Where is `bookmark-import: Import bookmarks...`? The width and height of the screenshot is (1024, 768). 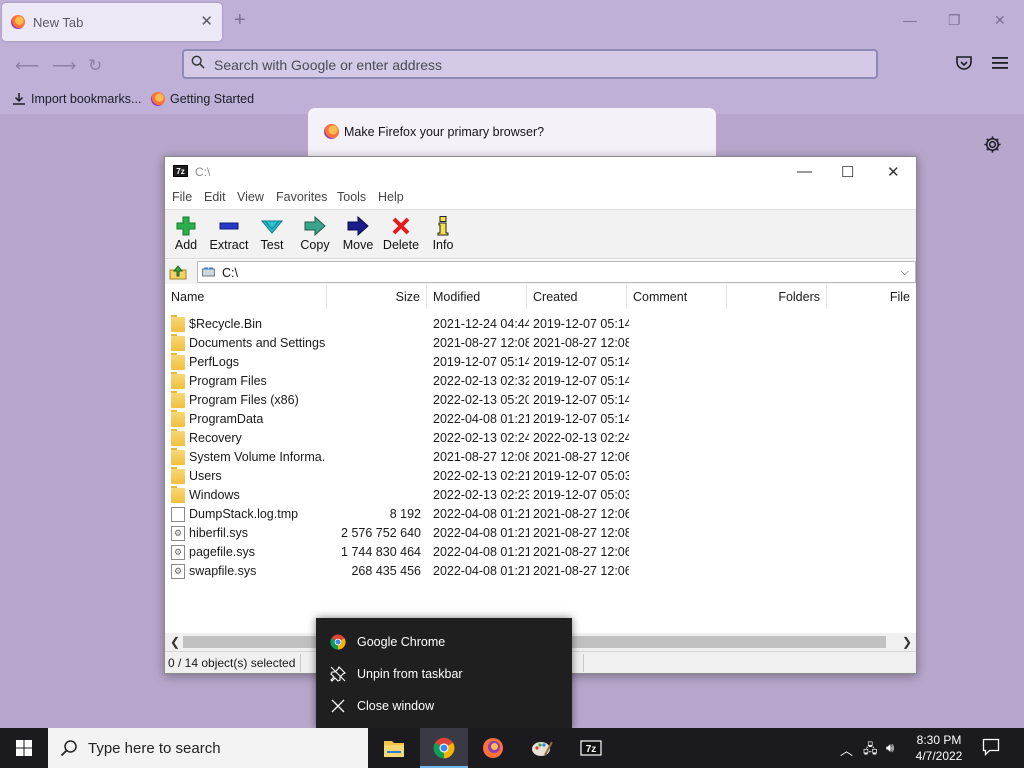 bookmark-import: Import bookmarks... is located at coordinates (76, 99).